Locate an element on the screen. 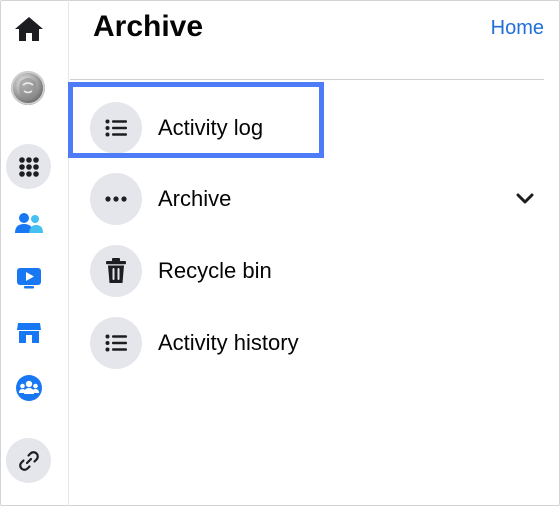  video-play-icon is located at coordinates (28, 277).